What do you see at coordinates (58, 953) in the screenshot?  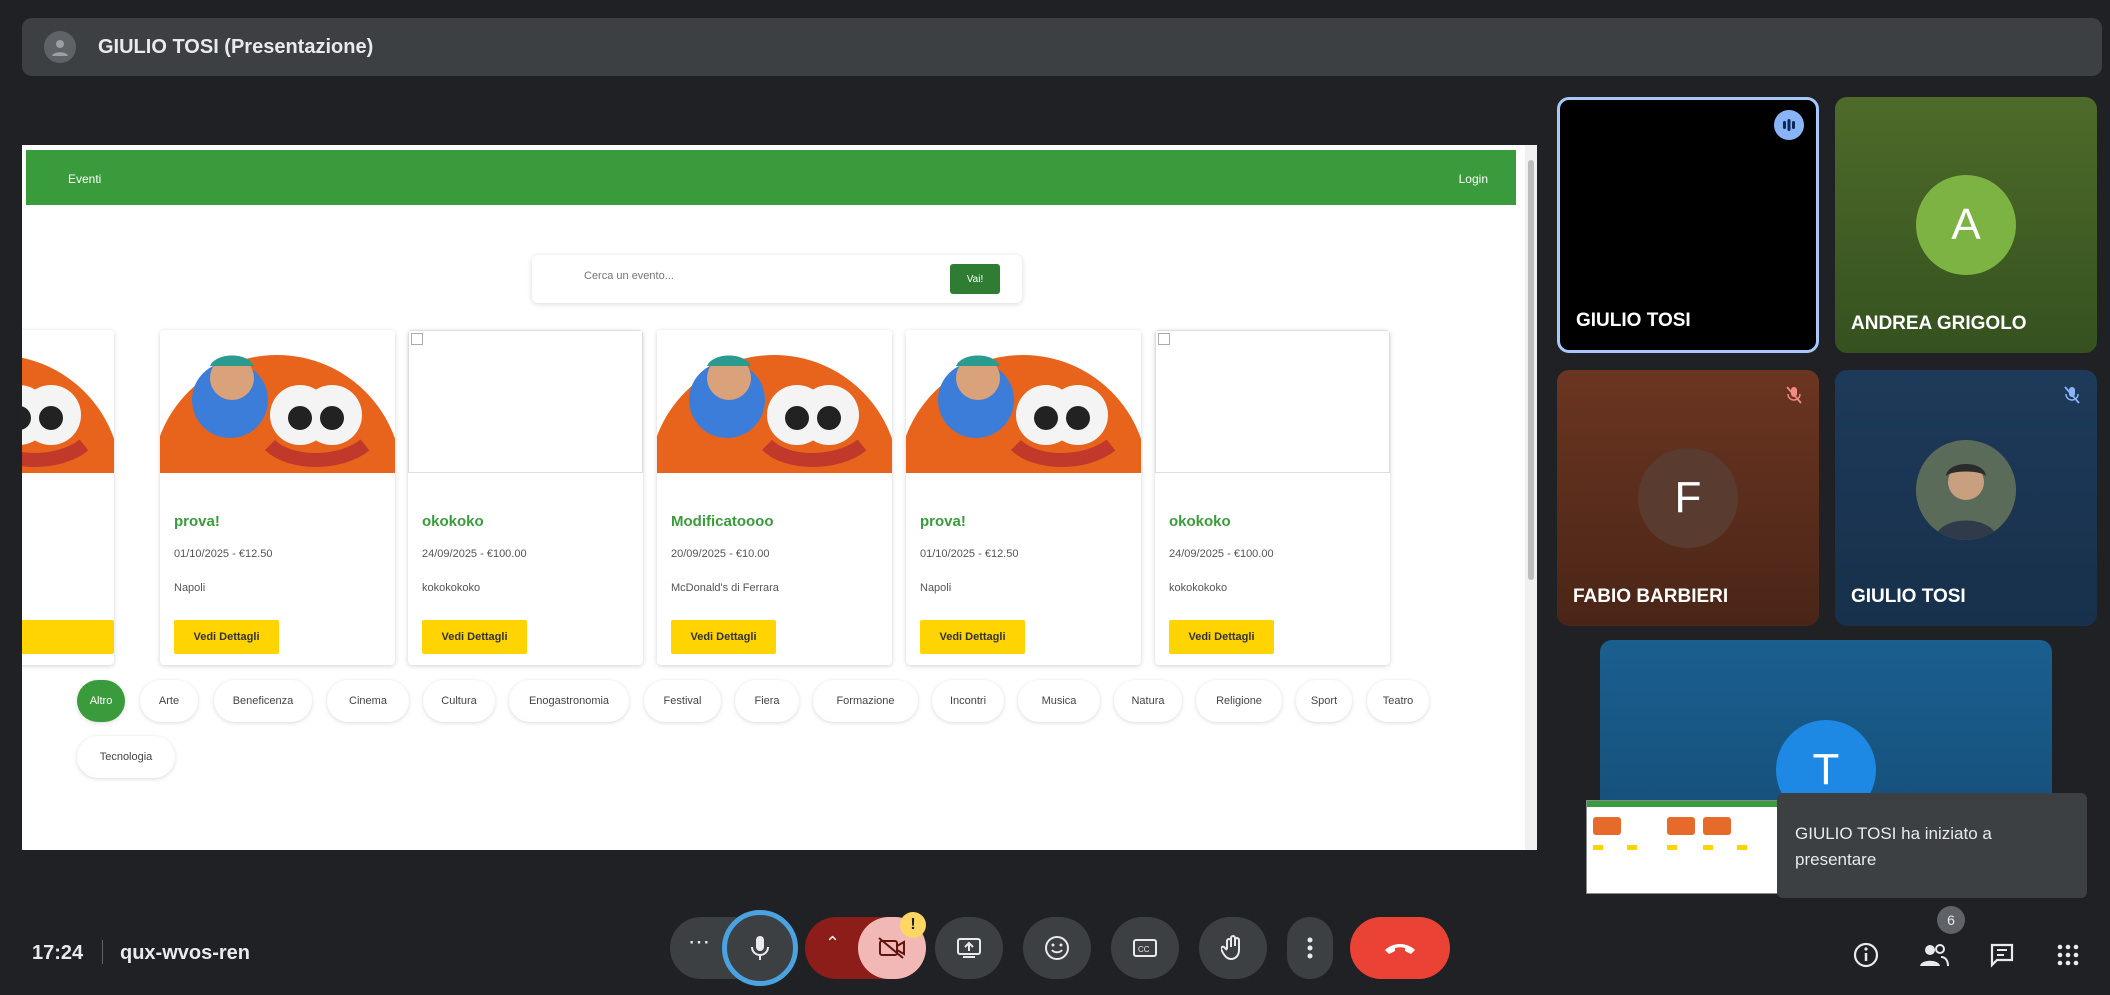 I see `clock: 17:24` at bounding box center [58, 953].